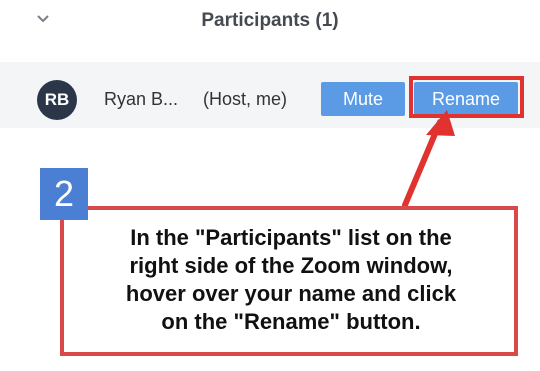 This screenshot has height=371, width=540. I want to click on rename-button: Rename, so click(466, 99).